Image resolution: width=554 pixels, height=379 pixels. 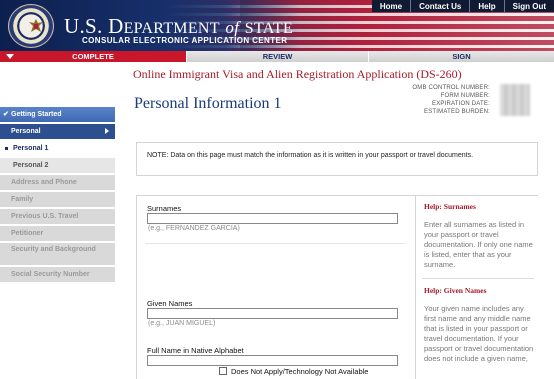 What do you see at coordinates (45, 216) in the screenshot?
I see `sidebar-item-label: Previous U.S. Travel` at bounding box center [45, 216].